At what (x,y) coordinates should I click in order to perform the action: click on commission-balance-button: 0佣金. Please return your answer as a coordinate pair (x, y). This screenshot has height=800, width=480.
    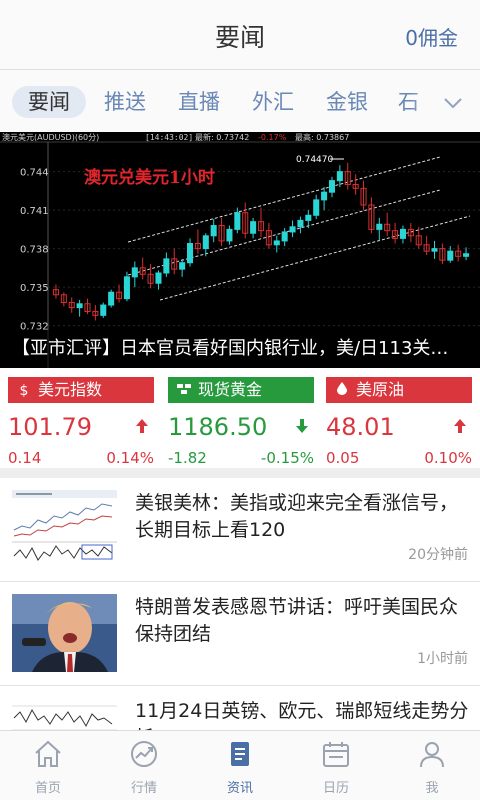
    Looking at the image, I should click on (431, 36).